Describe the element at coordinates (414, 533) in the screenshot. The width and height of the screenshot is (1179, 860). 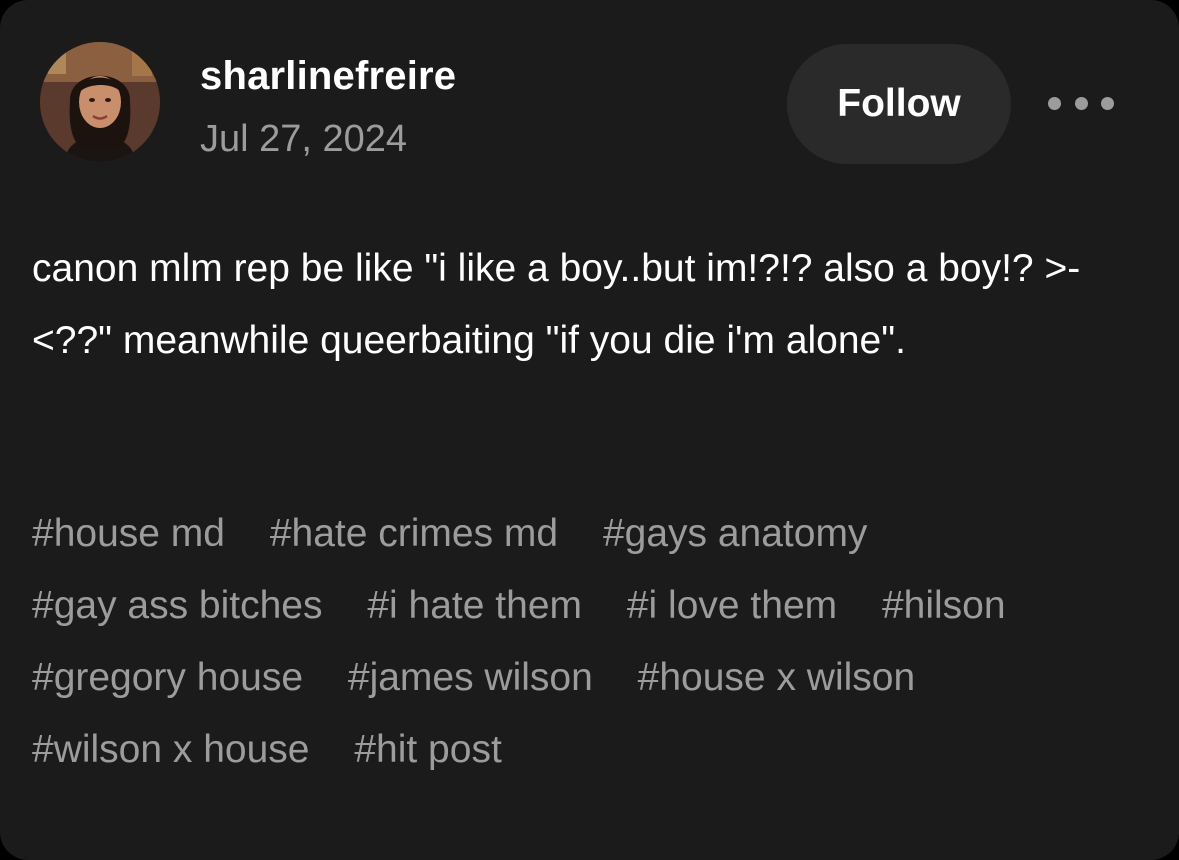
I see `tag-link: #hate crimes md` at that location.